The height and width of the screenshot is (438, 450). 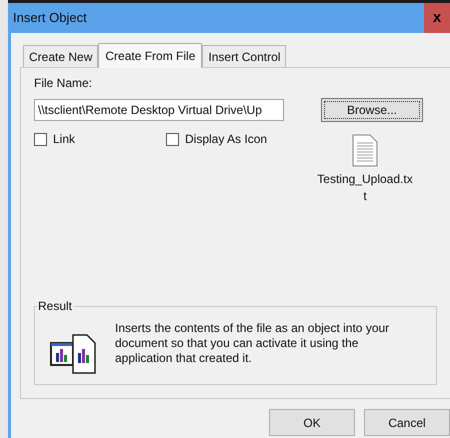 What do you see at coordinates (252, 343) in the screenshot?
I see `result-description: Inserts the contents of the file as an object into your document so that you can activate it using the application that created it.` at bounding box center [252, 343].